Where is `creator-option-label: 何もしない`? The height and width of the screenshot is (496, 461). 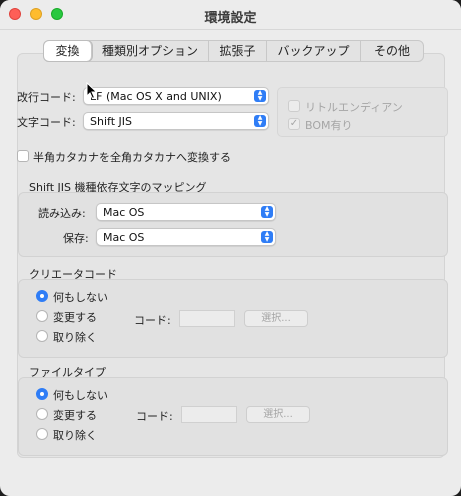 creator-option-label: 何もしない is located at coordinates (80, 297).